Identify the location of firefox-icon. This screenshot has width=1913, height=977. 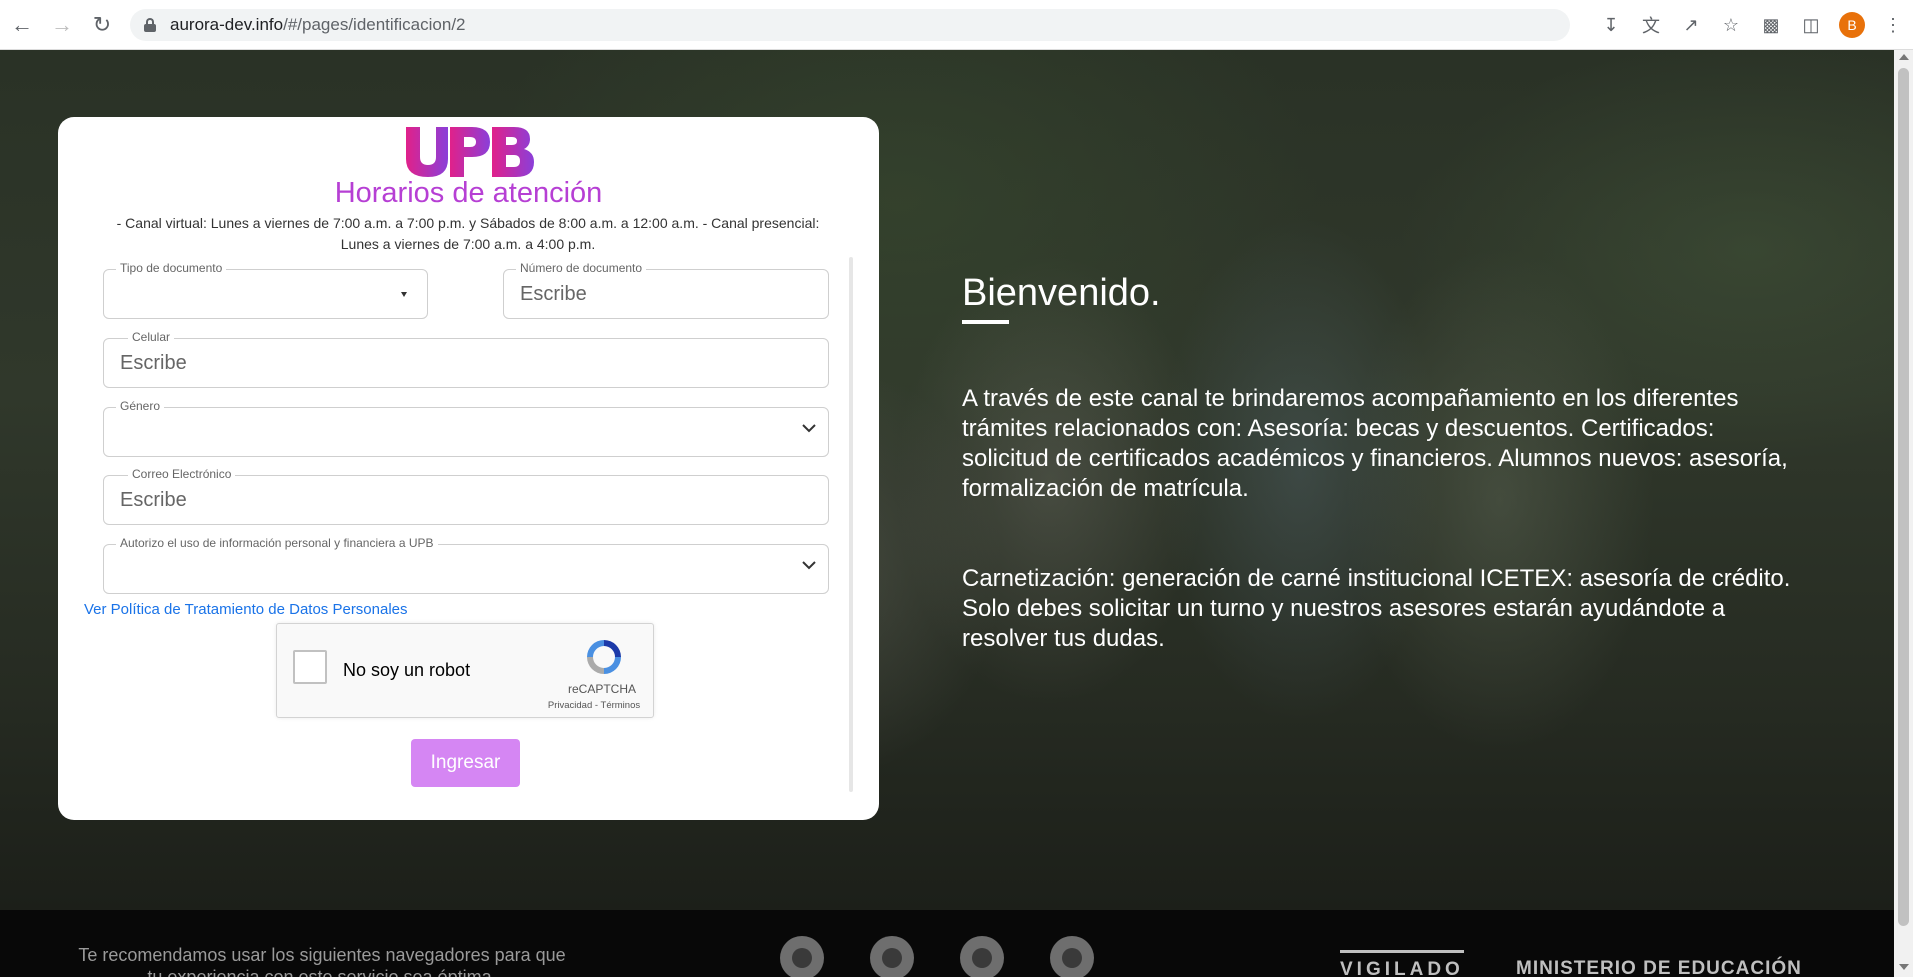
(982, 956).